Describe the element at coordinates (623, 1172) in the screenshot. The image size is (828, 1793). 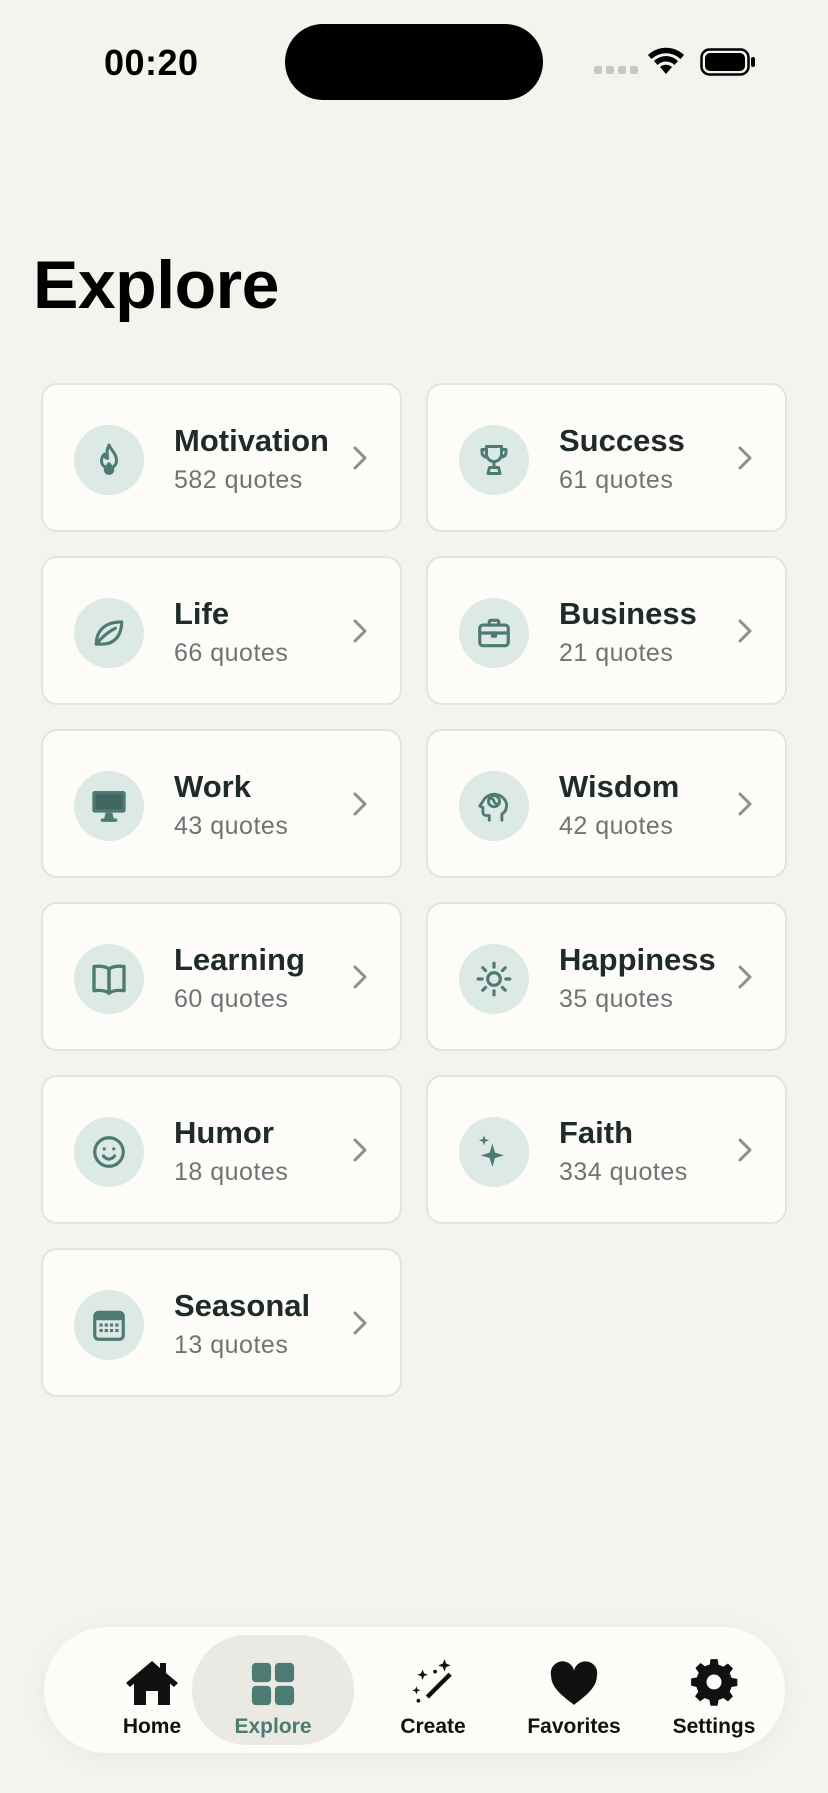
I see `category-count: 334 quotes` at that location.